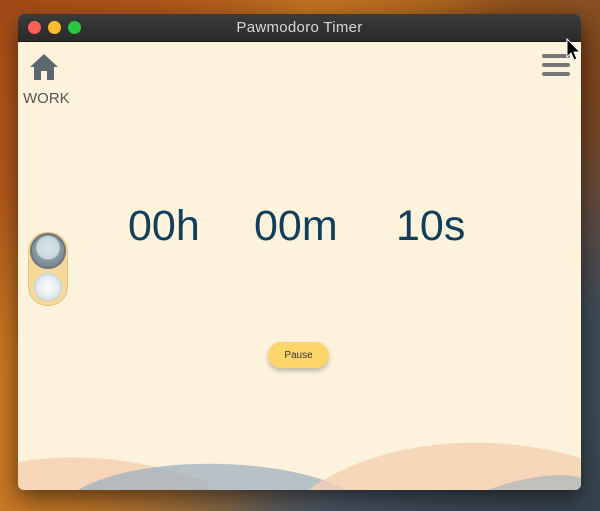  What do you see at coordinates (296, 226) in the screenshot?
I see `timer-minutes: 00m` at bounding box center [296, 226].